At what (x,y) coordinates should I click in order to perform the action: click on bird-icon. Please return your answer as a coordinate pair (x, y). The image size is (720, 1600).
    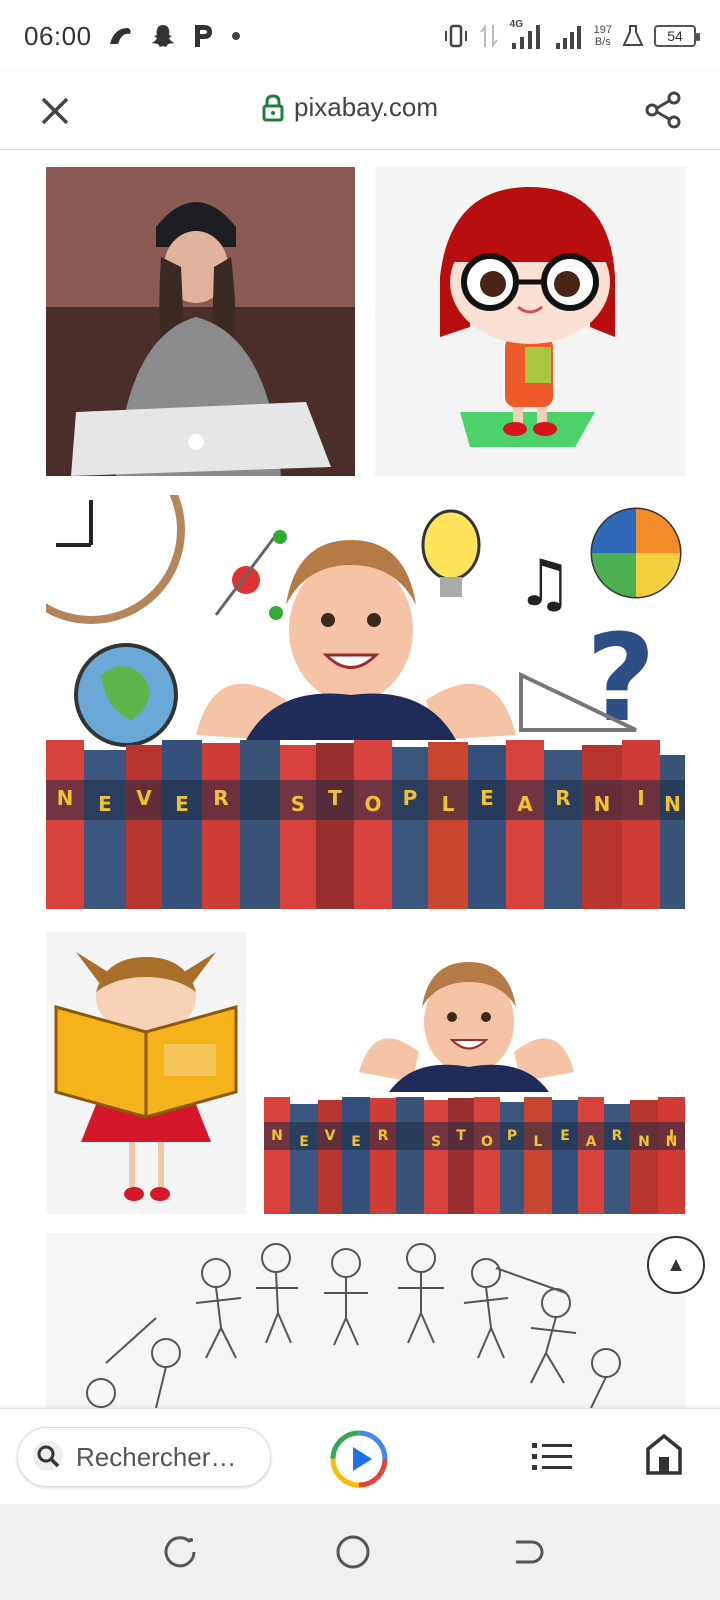
    Looking at the image, I should click on (120, 36).